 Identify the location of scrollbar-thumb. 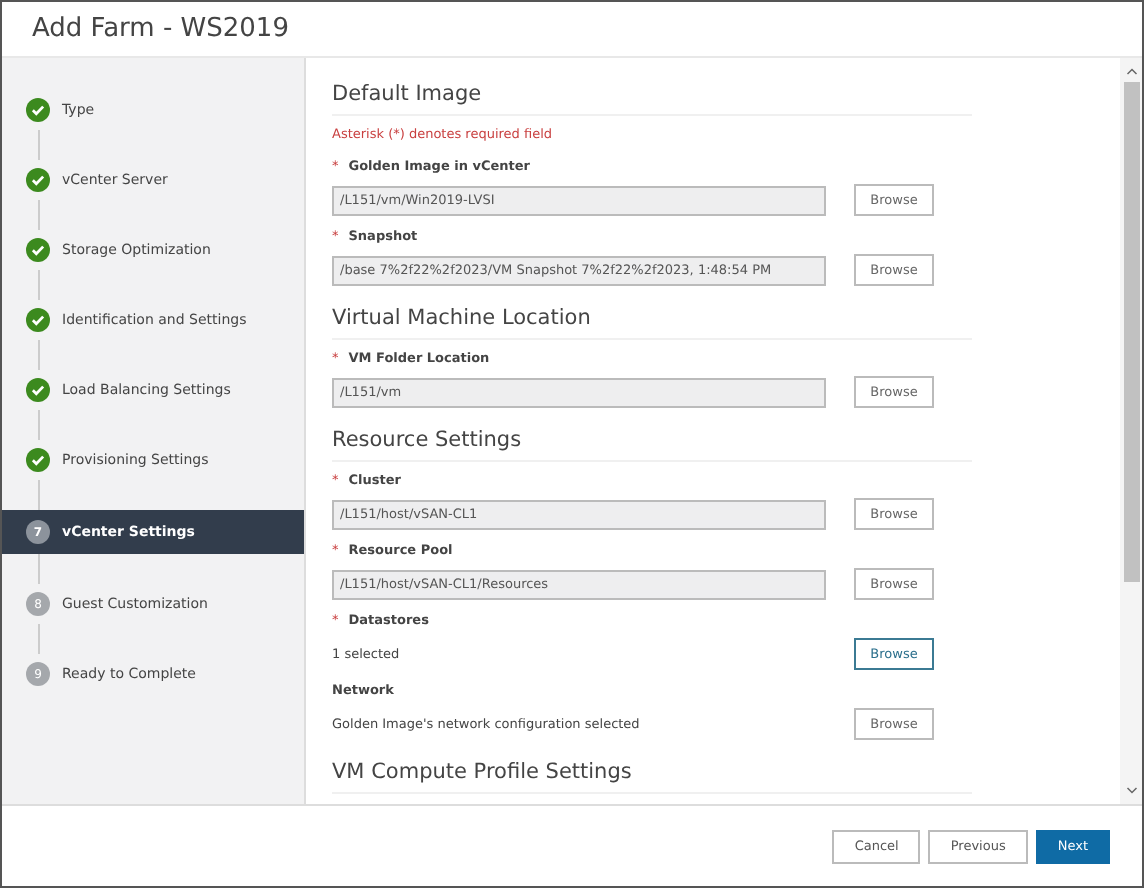
(1131, 332).